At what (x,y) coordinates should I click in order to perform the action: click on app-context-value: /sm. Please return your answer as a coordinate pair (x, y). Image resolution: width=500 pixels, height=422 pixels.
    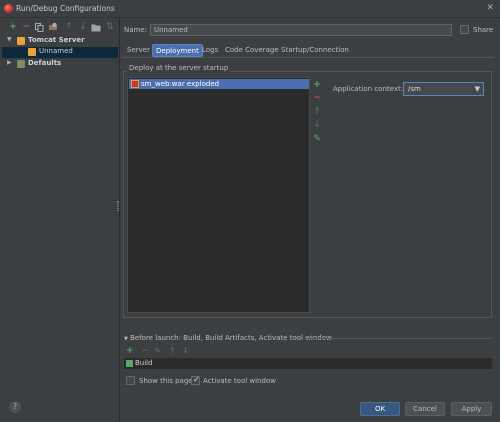
    Looking at the image, I should click on (414, 89).